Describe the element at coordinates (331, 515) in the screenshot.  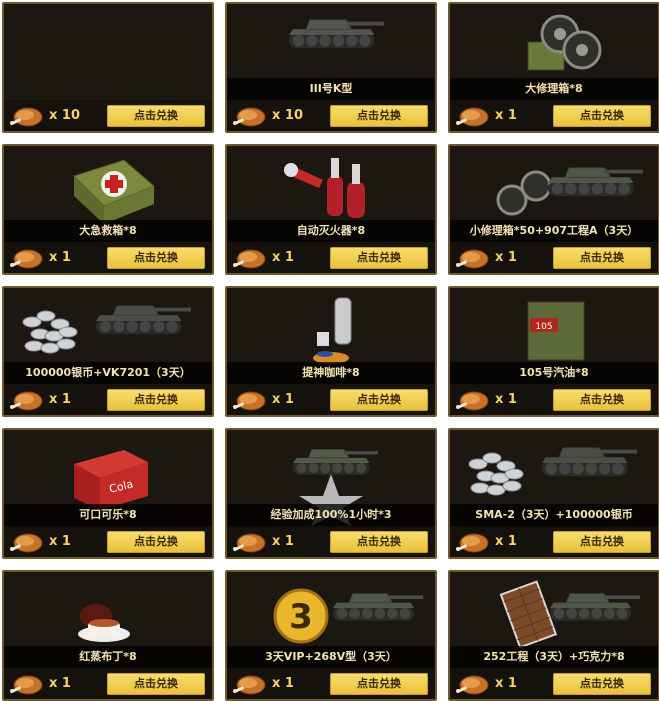
I see `reward-name: 经验加成100%1小时*3` at that location.